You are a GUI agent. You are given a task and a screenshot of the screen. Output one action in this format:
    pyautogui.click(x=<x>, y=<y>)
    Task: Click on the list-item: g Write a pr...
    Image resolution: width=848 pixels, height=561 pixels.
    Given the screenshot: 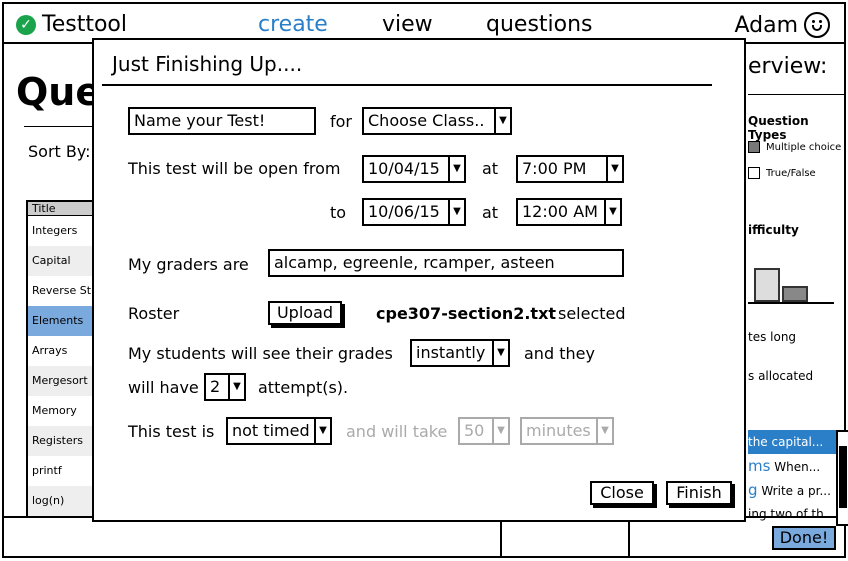 What is the action you would take?
    pyautogui.click(x=792, y=490)
    